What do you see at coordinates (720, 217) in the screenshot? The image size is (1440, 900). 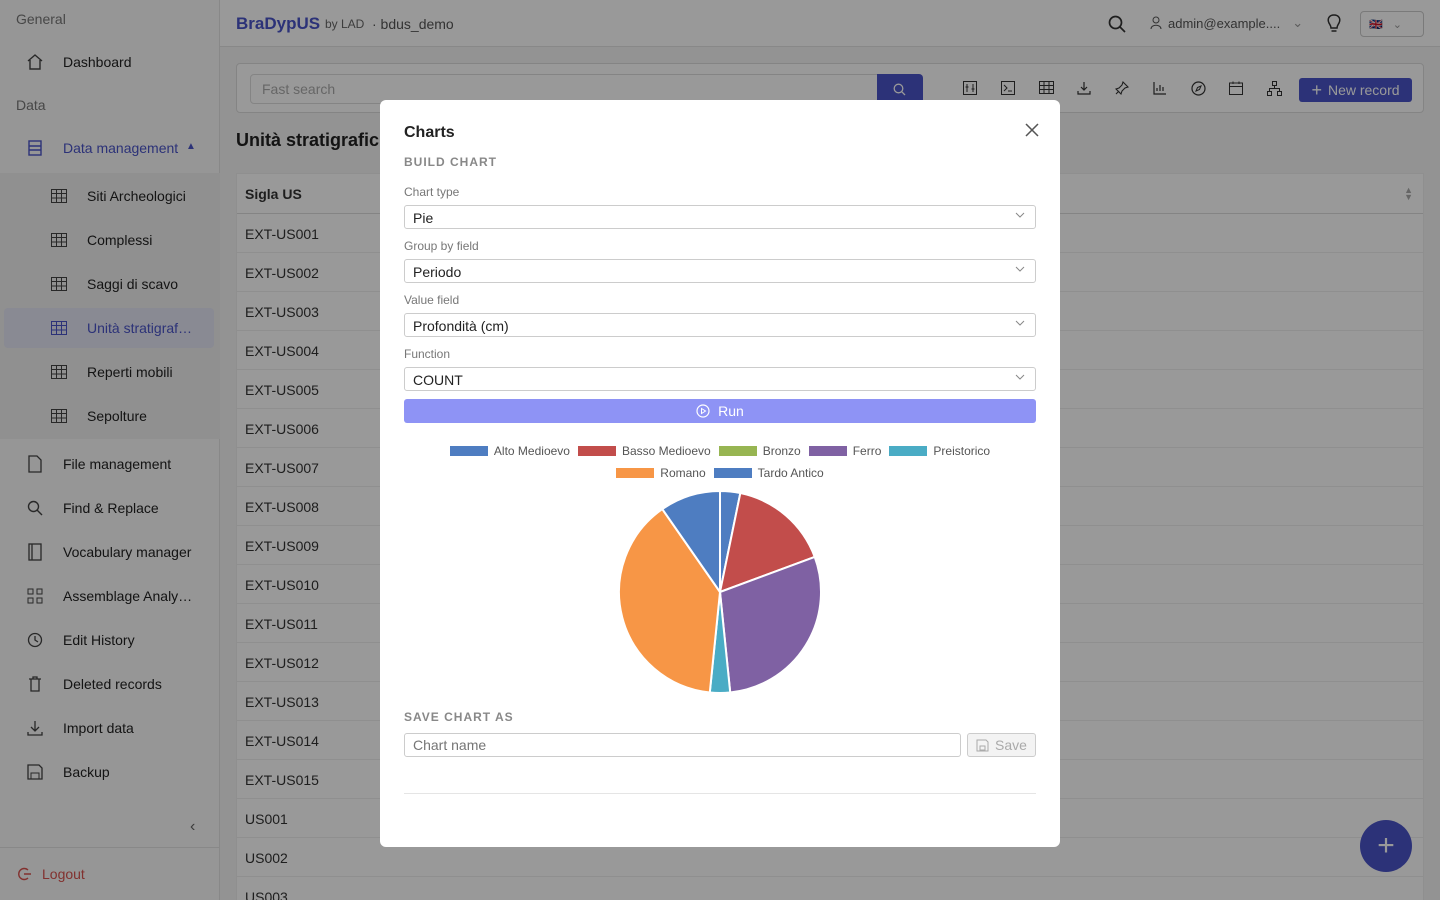 I see `chart-type-select: Pie` at bounding box center [720, 217].